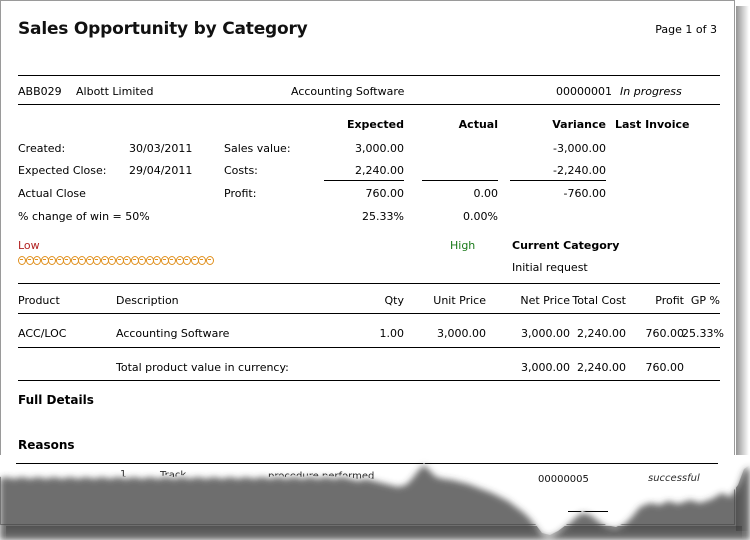 Image resolution: width=750 pixels, height=540 pixels. Describe the element at coordinates (742, 268) in the screenshot. I see `window-shadow-right` at that location.